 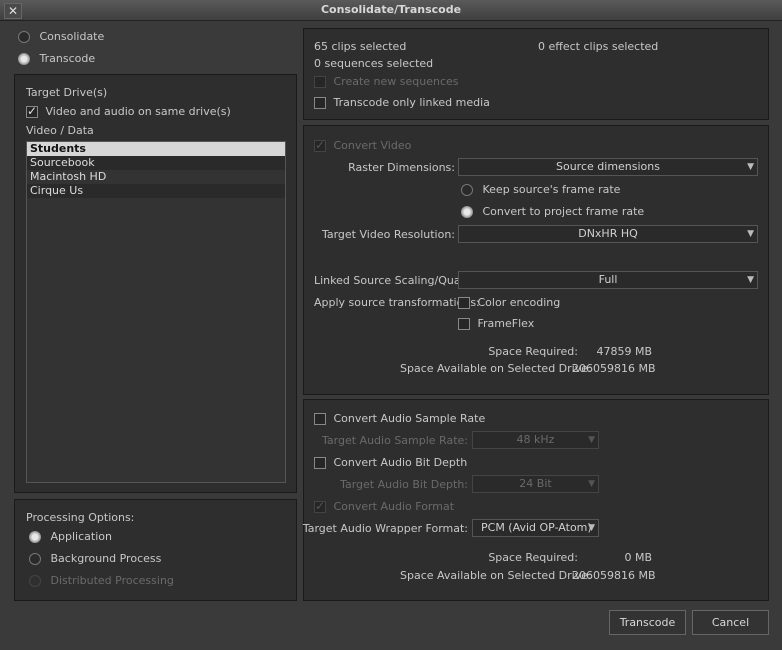 I want to click on scaling-quality-select: Full ▼, so click(x=608, y=280).